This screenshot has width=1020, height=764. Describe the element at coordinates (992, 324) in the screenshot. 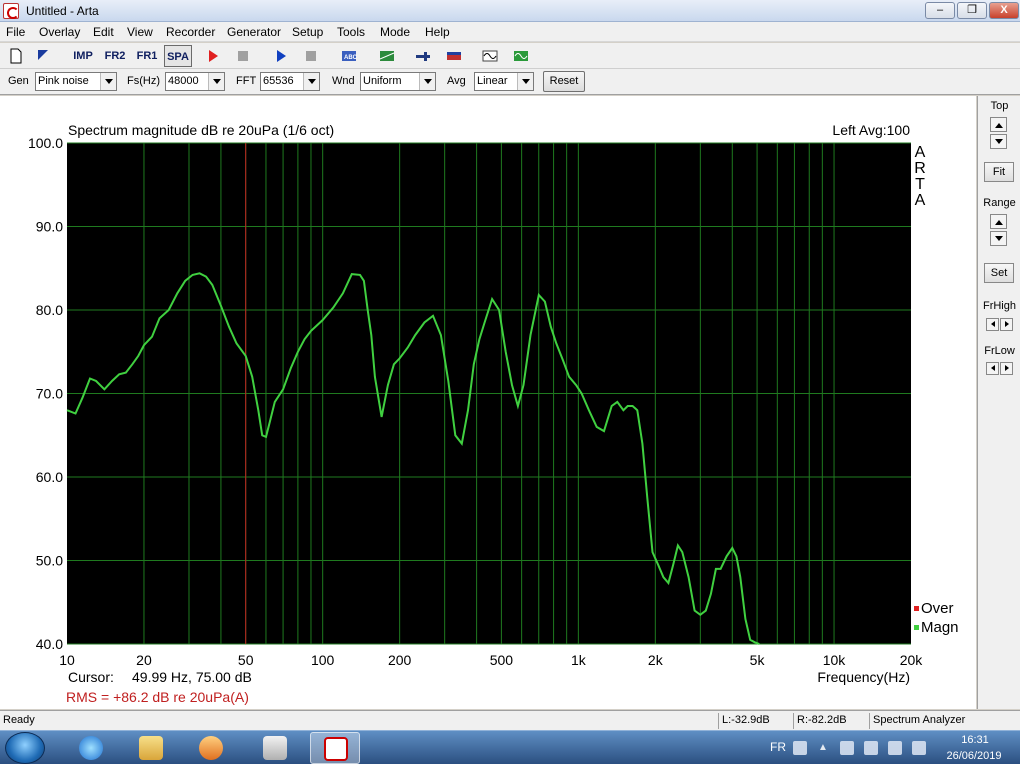

I see `frhigh-left-button` at that location.